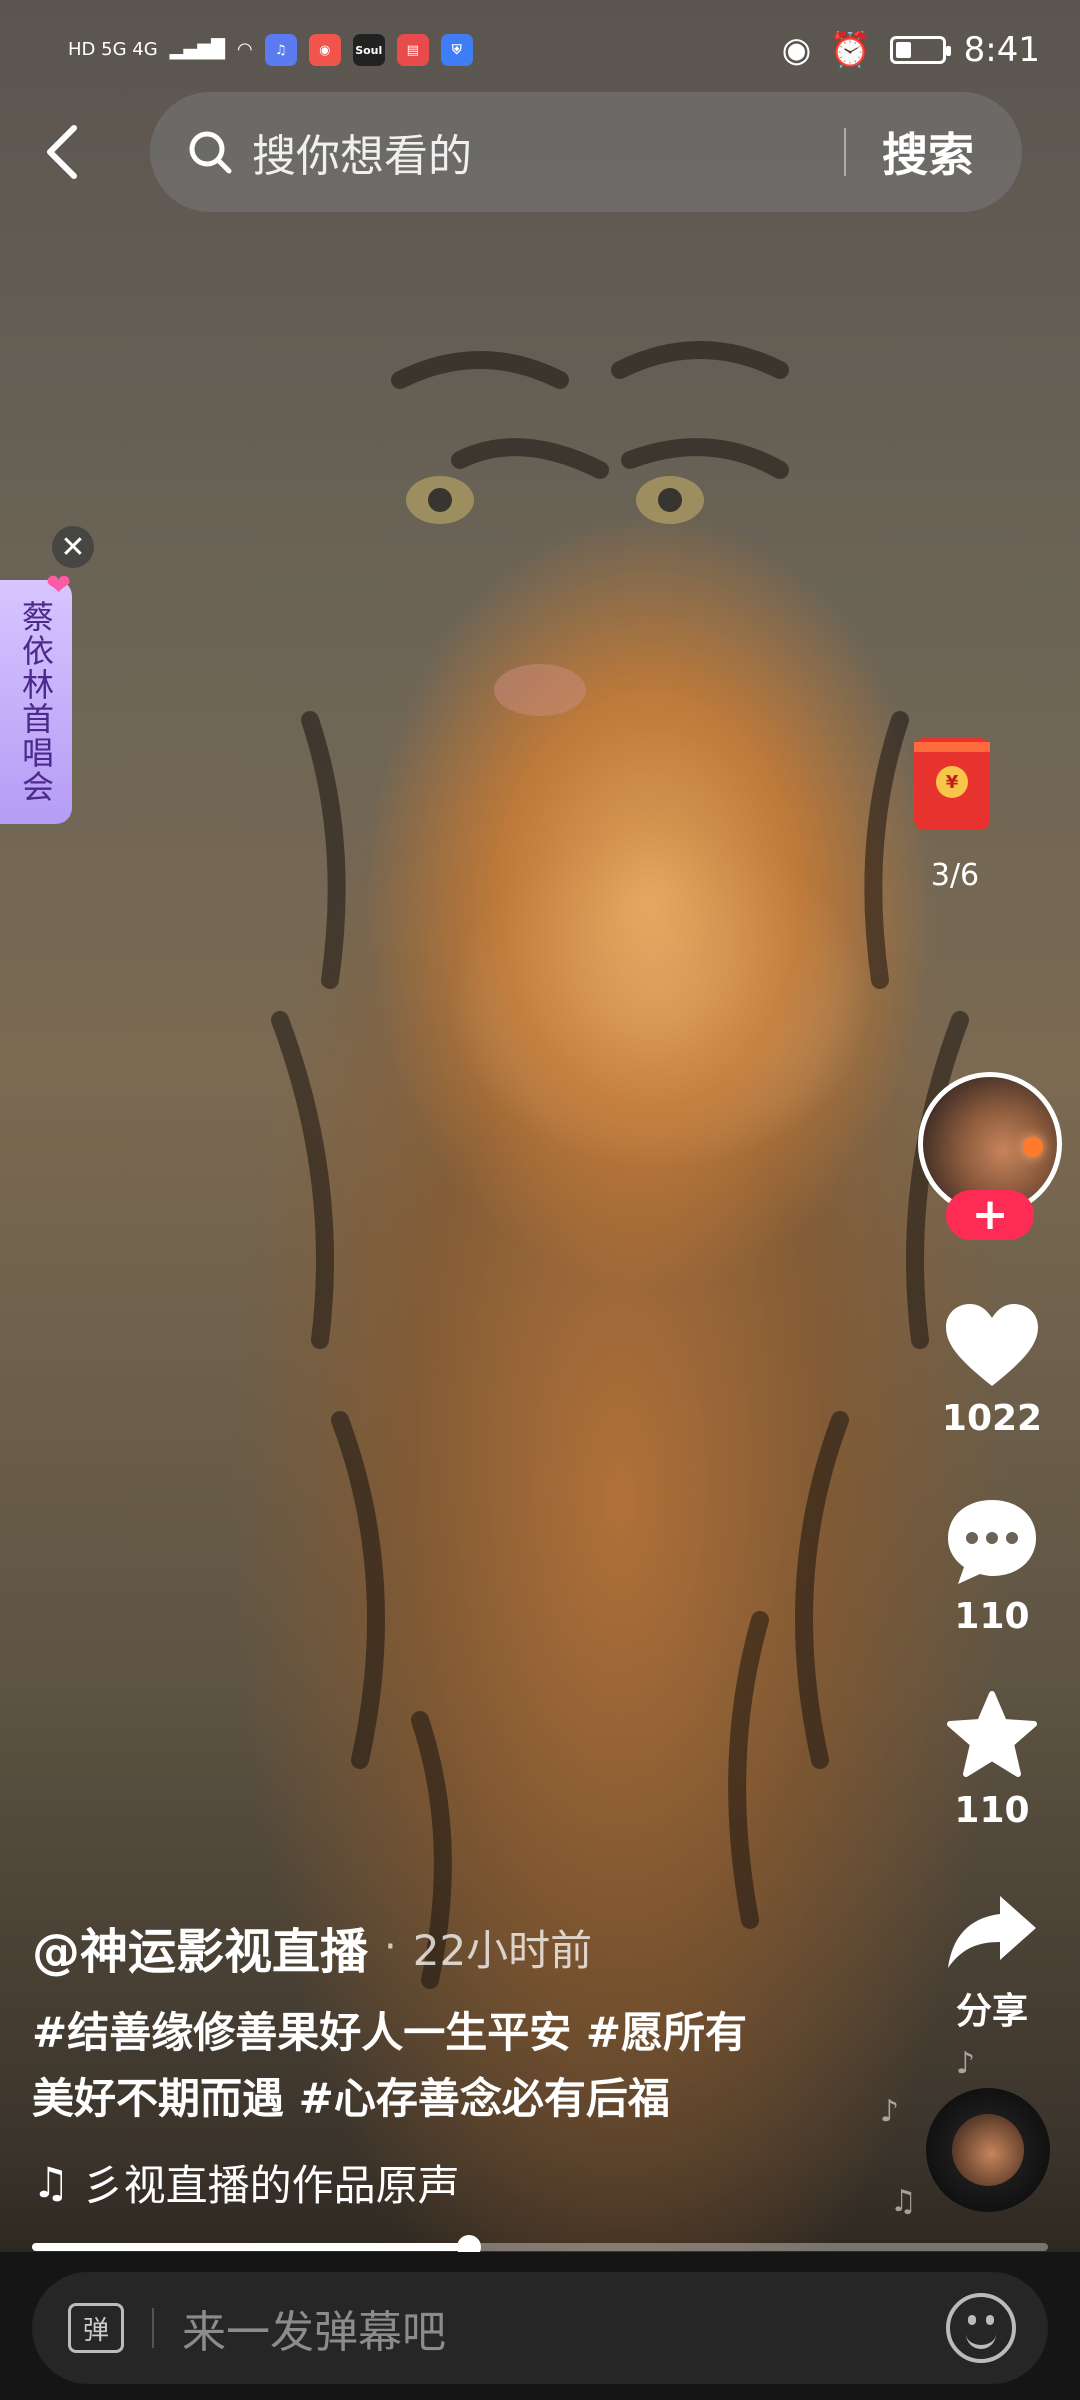 Image resolution: width=1080 pixels, height=2400 pixels. I want to click on search-bar: 搜你想看的 搜索, so click(586, 152).